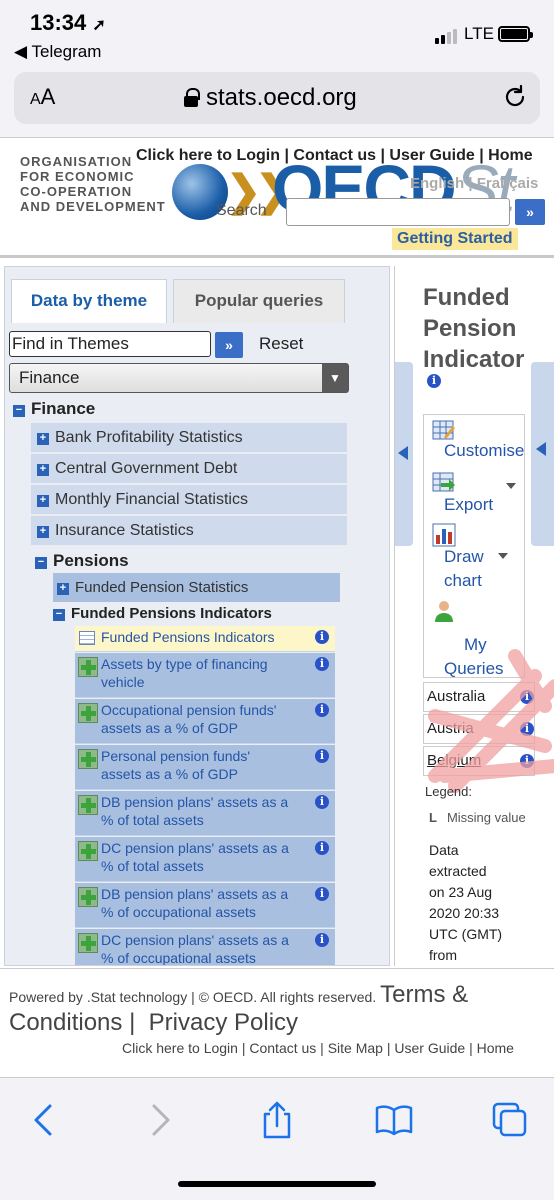  What do you see at coordinates (448, 791) in the screenshot?
I see `legend-label: Legend:` at bounding box center [448, 791].